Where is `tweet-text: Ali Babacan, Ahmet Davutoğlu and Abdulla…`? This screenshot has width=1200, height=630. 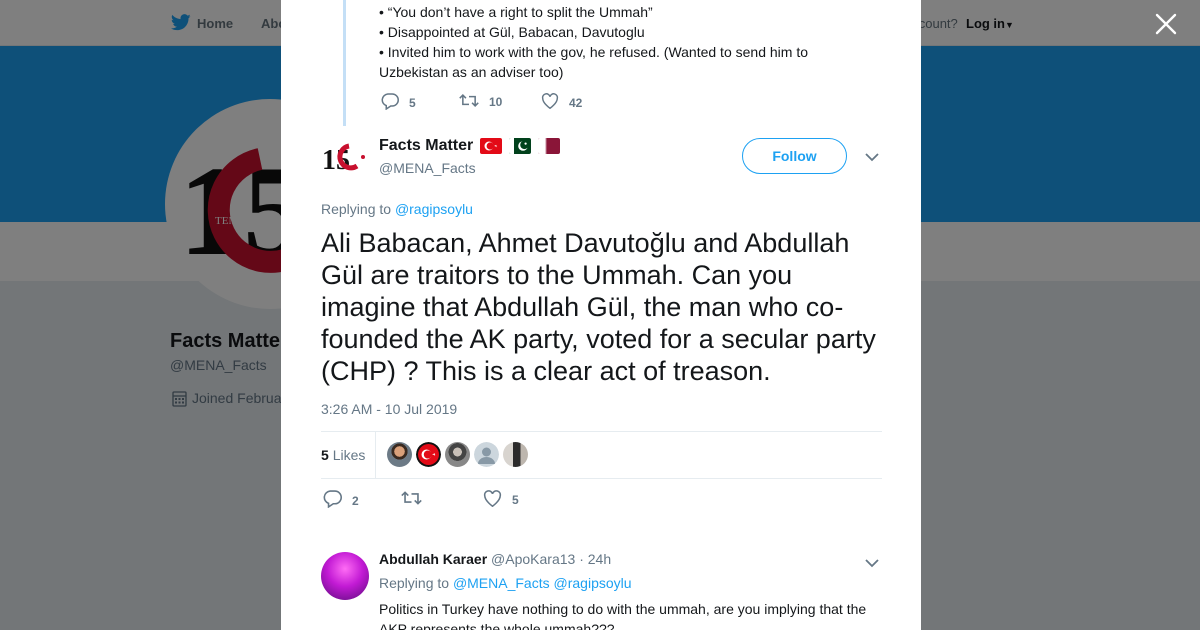
tweet-text: Ali Babacan, Ahmet Davutoğlu and Abdulla… is located at coordinates (598, 307).